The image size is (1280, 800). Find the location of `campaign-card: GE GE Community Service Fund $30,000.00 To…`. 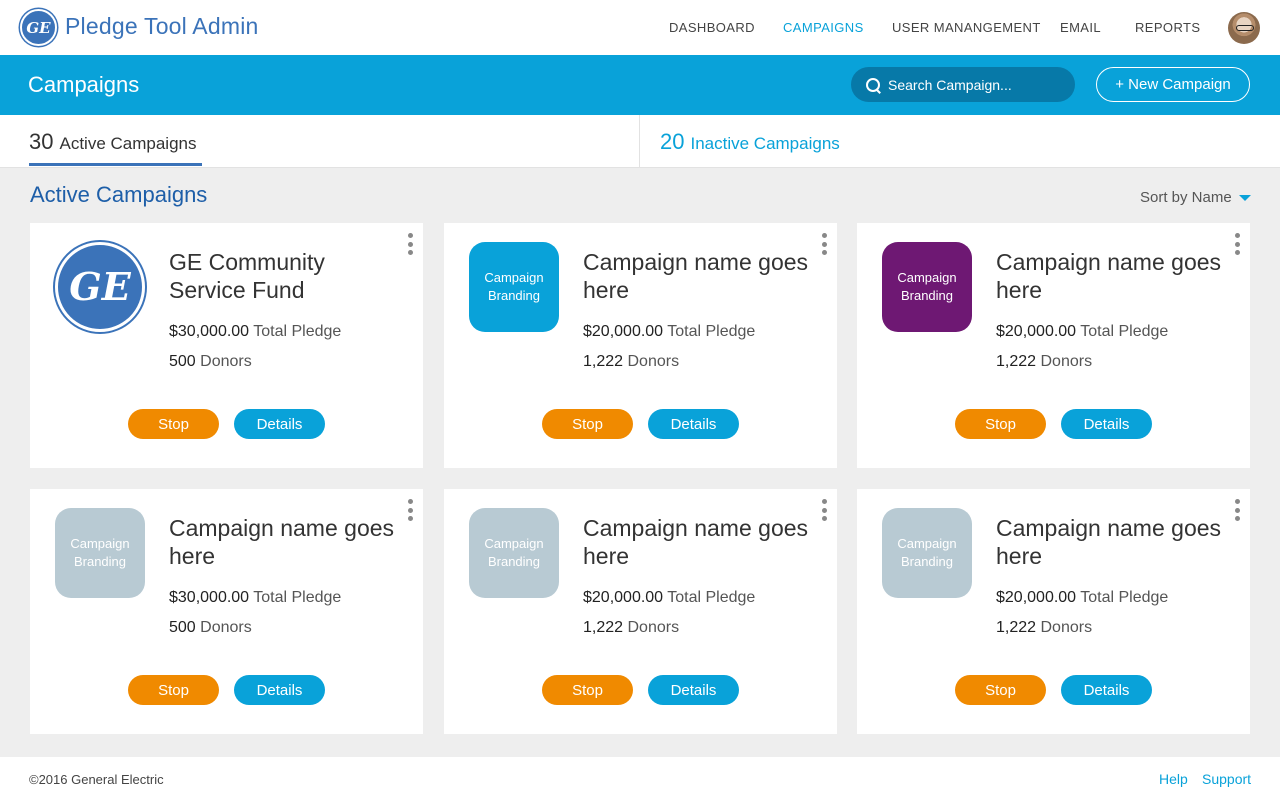

campaign-card: GE GE Community Service Fund $30,000.00 To… is located at coordinates (226, 345).